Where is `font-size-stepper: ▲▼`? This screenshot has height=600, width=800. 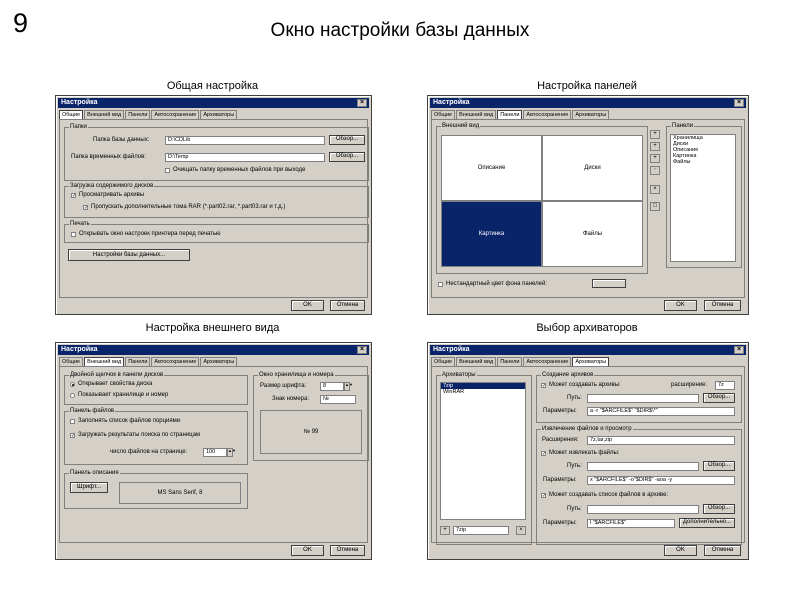 font-size-stepper: ▲▼ is located at coordinates (348, 386).